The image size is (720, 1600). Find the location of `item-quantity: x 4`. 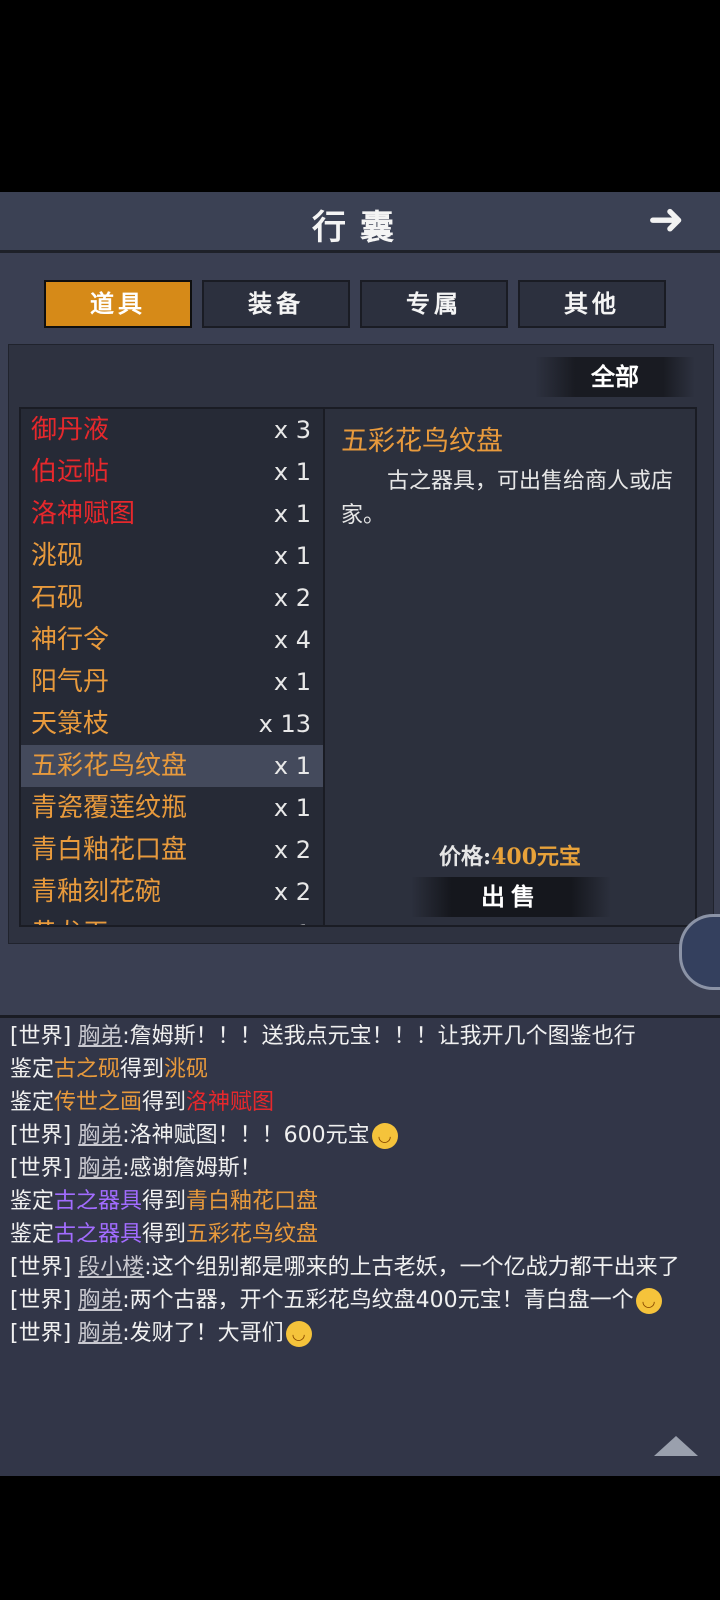

item-quantity: x 4 is located at coordinates (292, 640).